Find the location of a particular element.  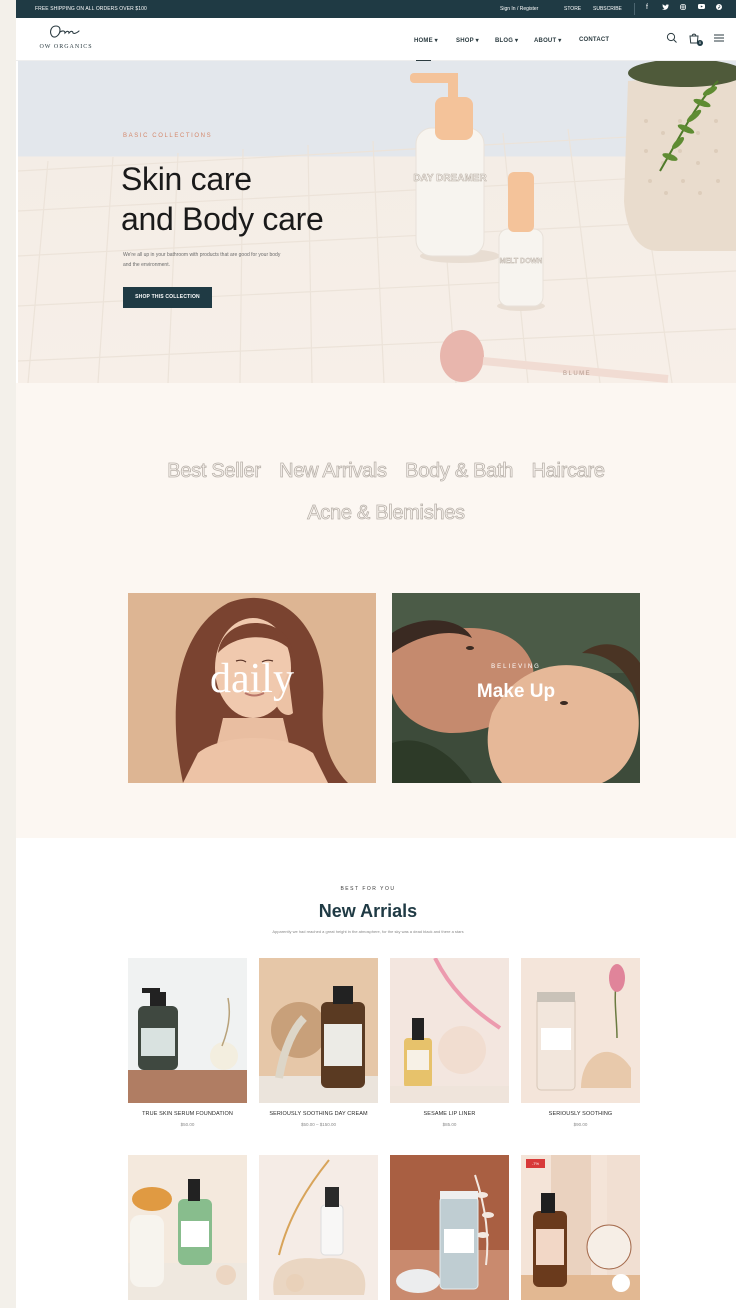

product-name: SERIOUSLY SOOTHING is located at coordinates (580, 1114).